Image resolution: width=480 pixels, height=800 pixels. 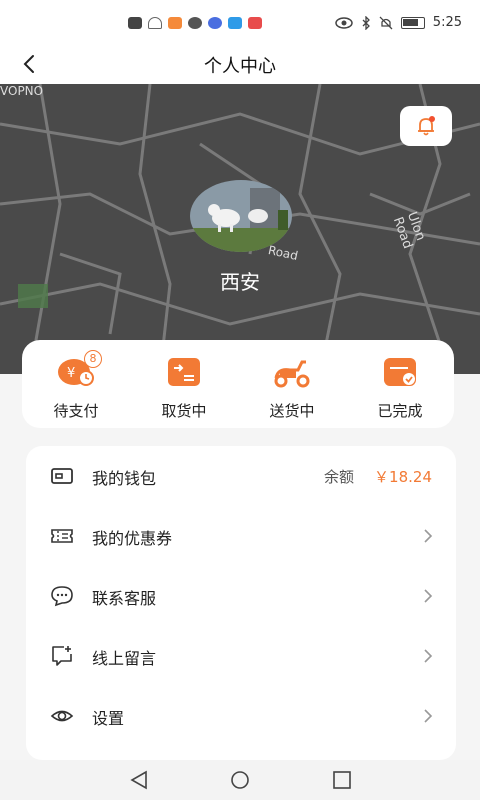 I want to click on order-delivering-label: 送货中, so click(x=292, y=411).